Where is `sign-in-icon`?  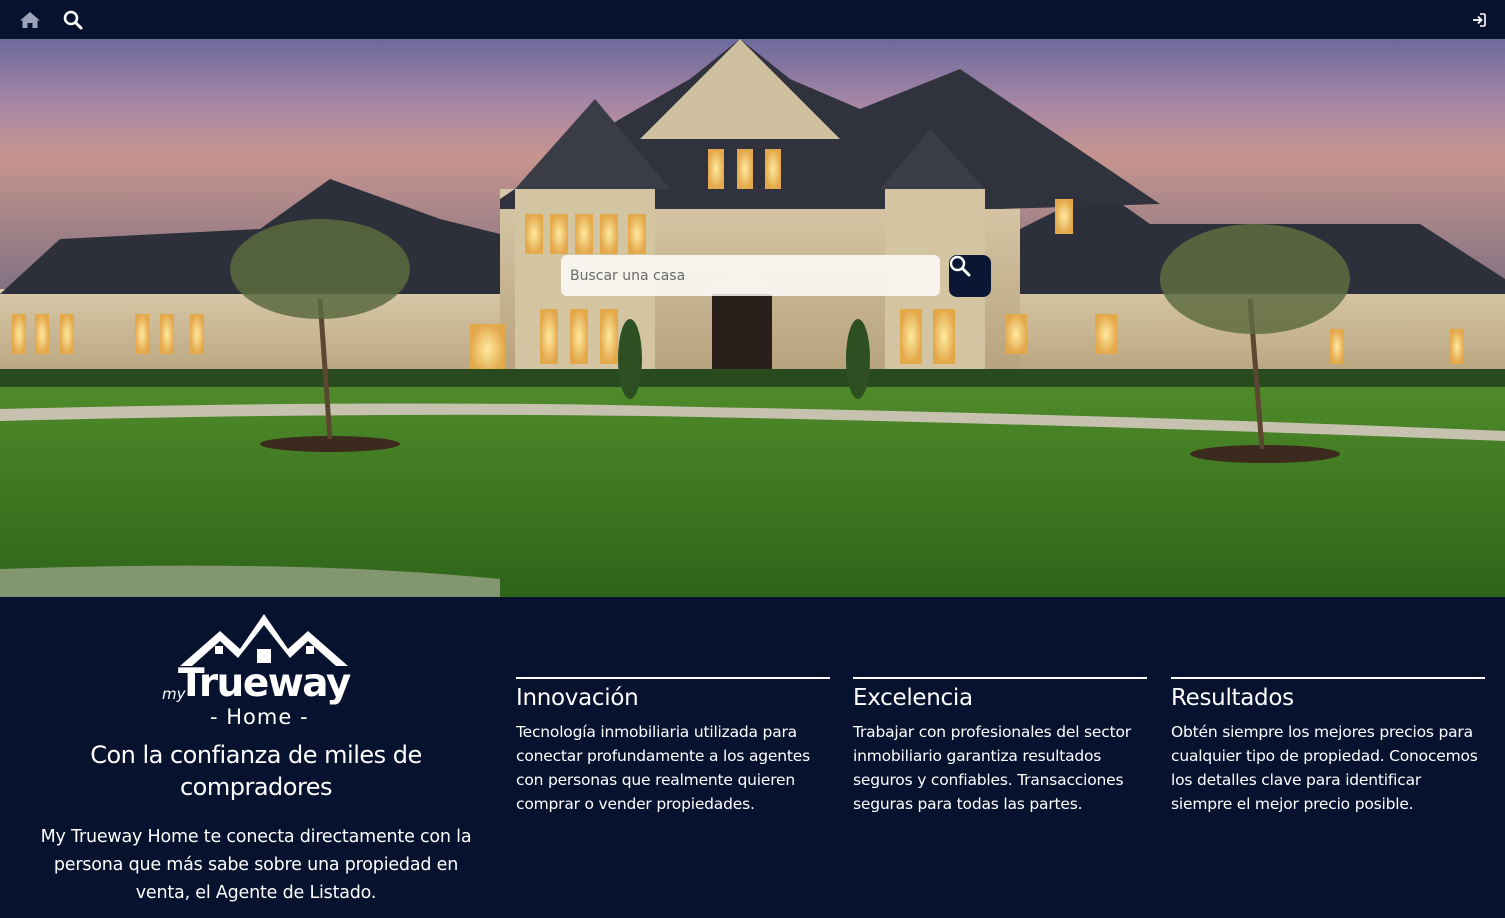
sign-in-icon is located at coordinates (1479, 20).